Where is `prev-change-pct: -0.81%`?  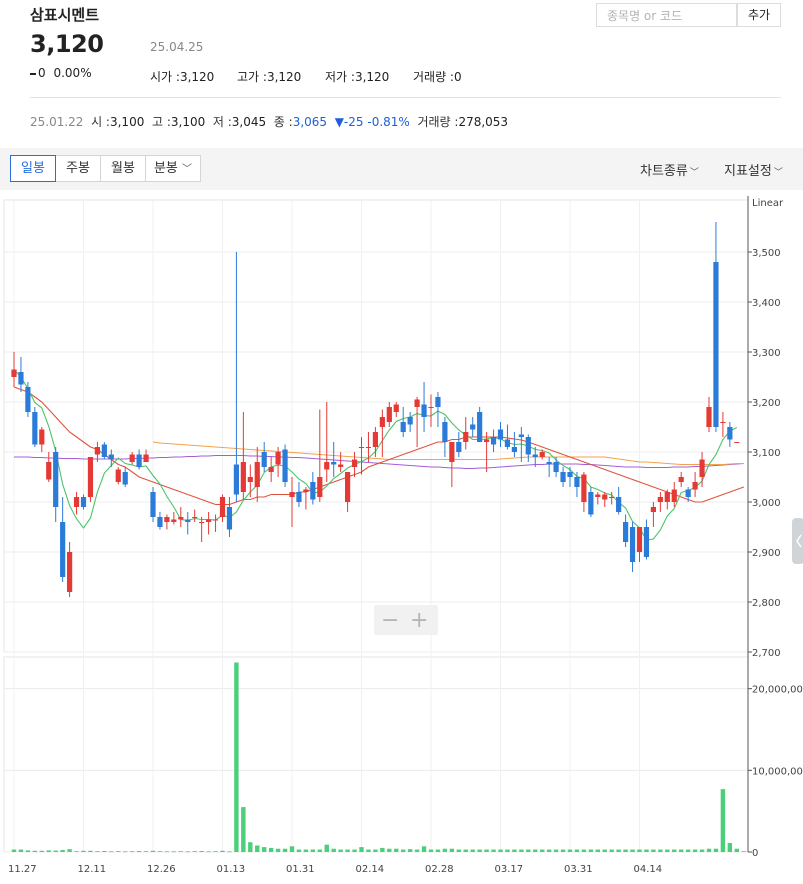 prev-change-pct: -0.81% is located at coordinates (388, 122).